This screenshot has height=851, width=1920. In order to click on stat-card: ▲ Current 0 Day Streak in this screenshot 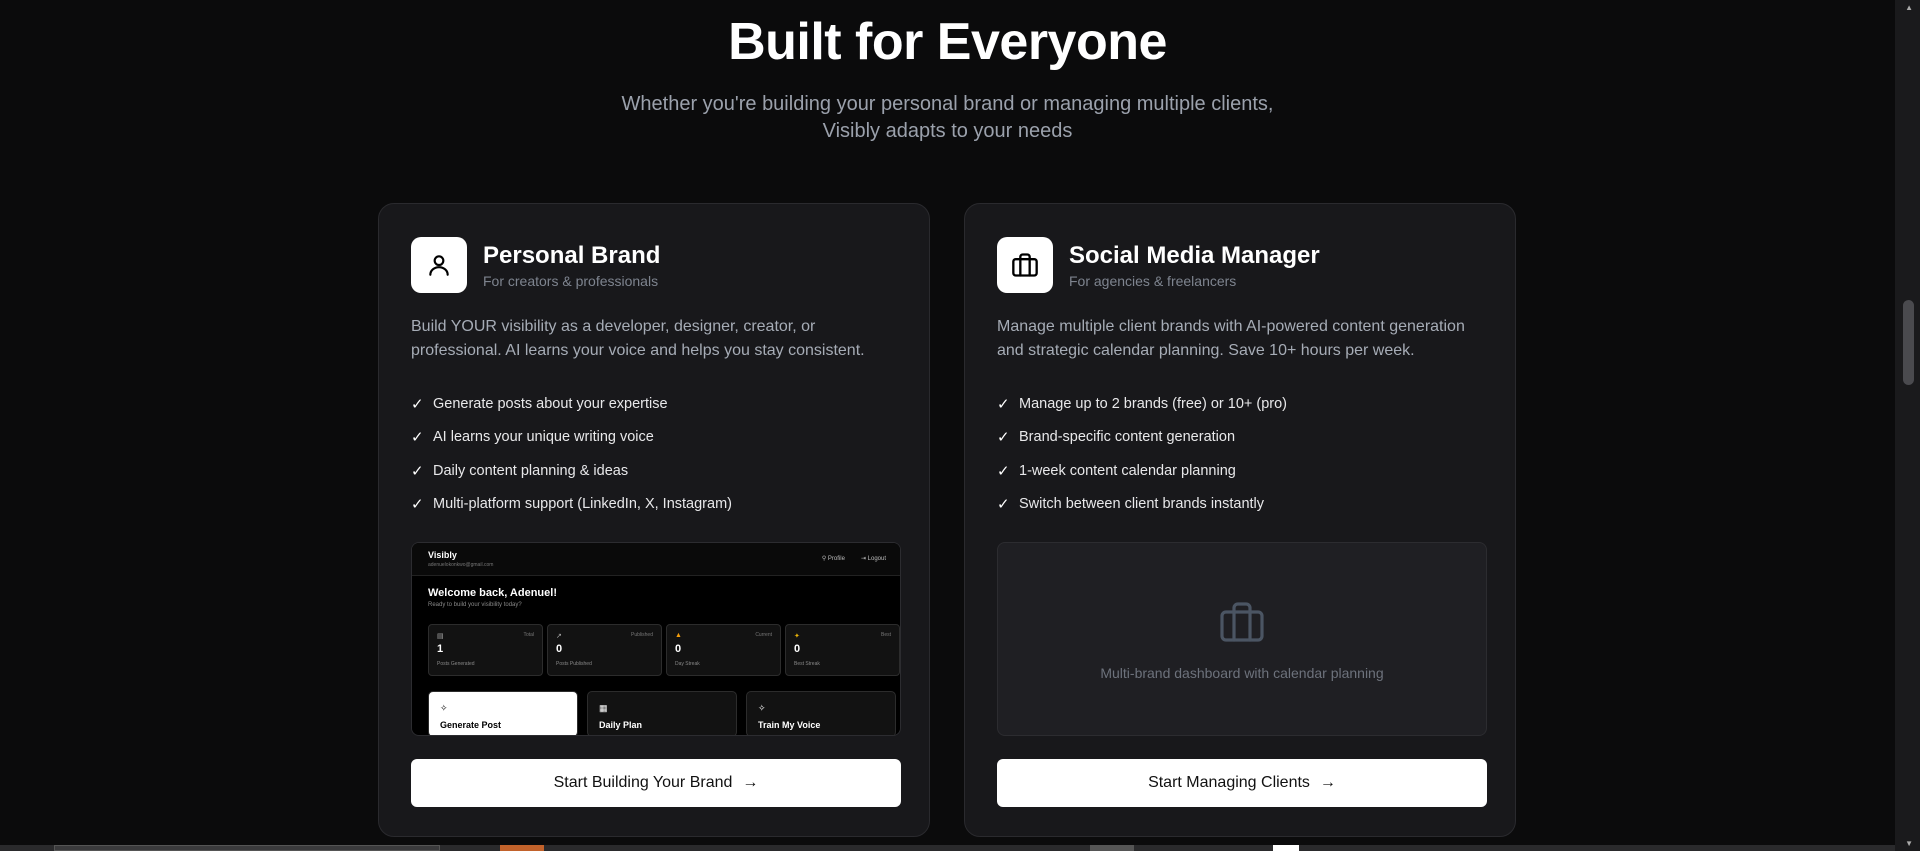, I will do `click(723, 650)`.